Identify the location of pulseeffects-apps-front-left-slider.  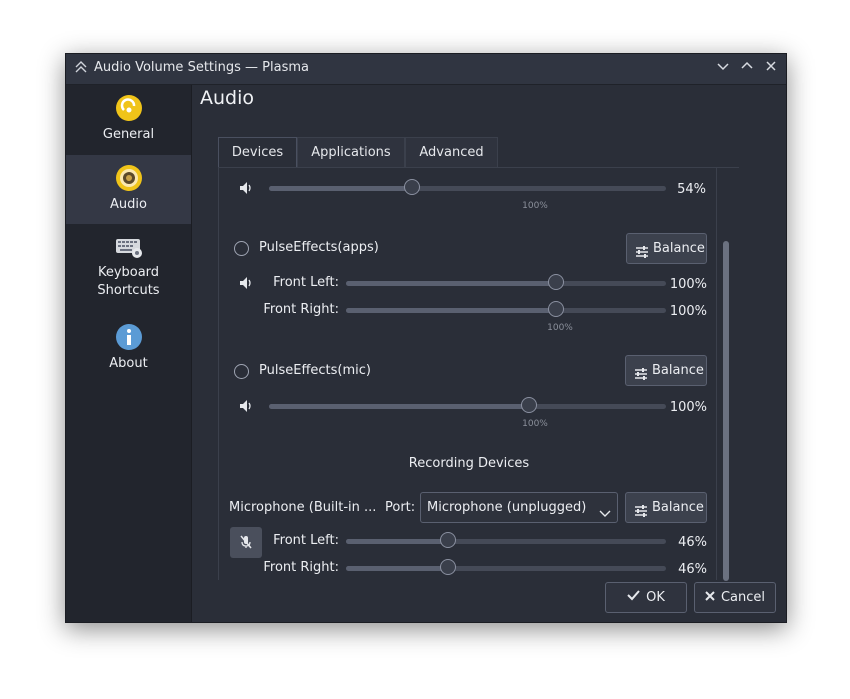
(506, 282).